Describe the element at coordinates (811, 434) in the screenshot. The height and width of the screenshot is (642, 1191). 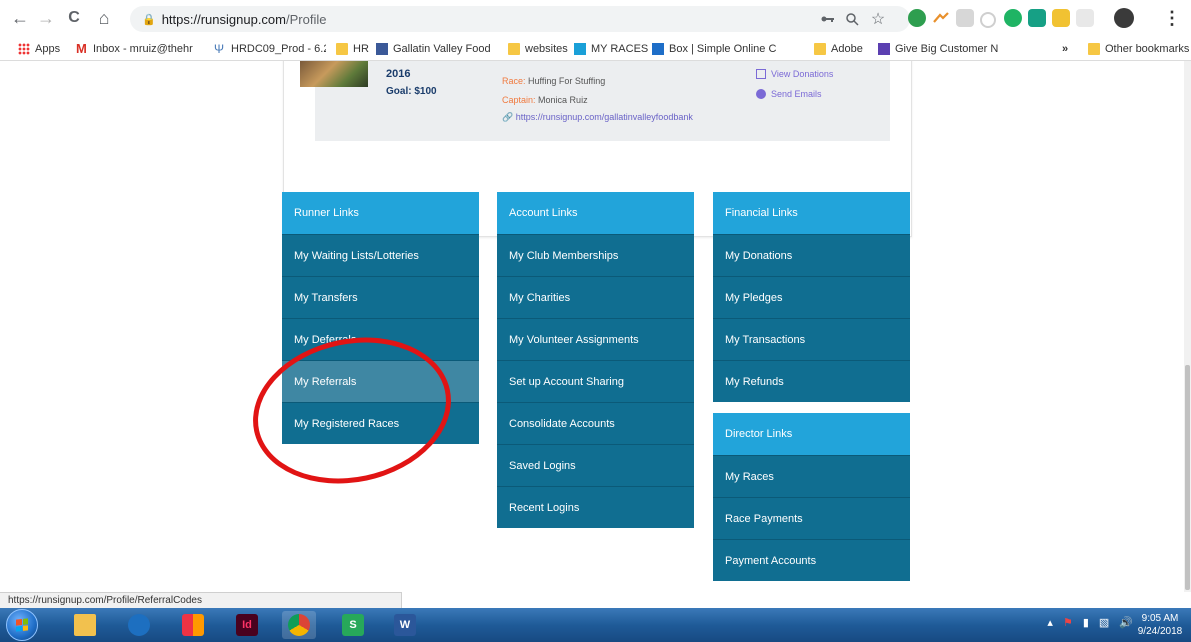
I see `director-links-title: Director Links` at that location.